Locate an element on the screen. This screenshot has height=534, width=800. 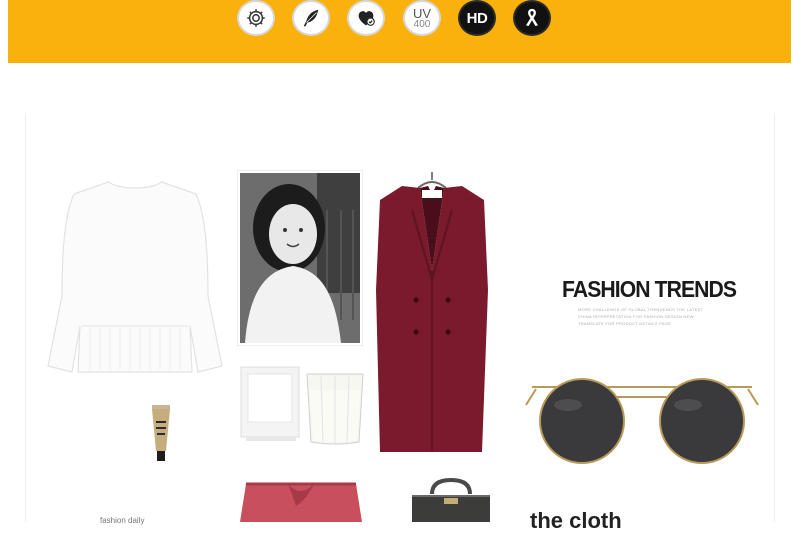
subtext-line: TRANSLATE FOR PRODUCT DETAILS PAGE is located at coordinates (625, 323).